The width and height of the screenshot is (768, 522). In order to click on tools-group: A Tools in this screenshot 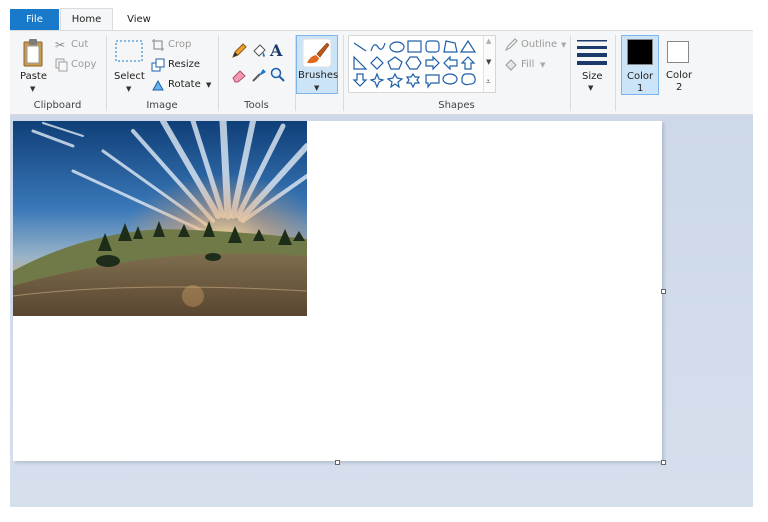, I will do `click(256, 73)`.